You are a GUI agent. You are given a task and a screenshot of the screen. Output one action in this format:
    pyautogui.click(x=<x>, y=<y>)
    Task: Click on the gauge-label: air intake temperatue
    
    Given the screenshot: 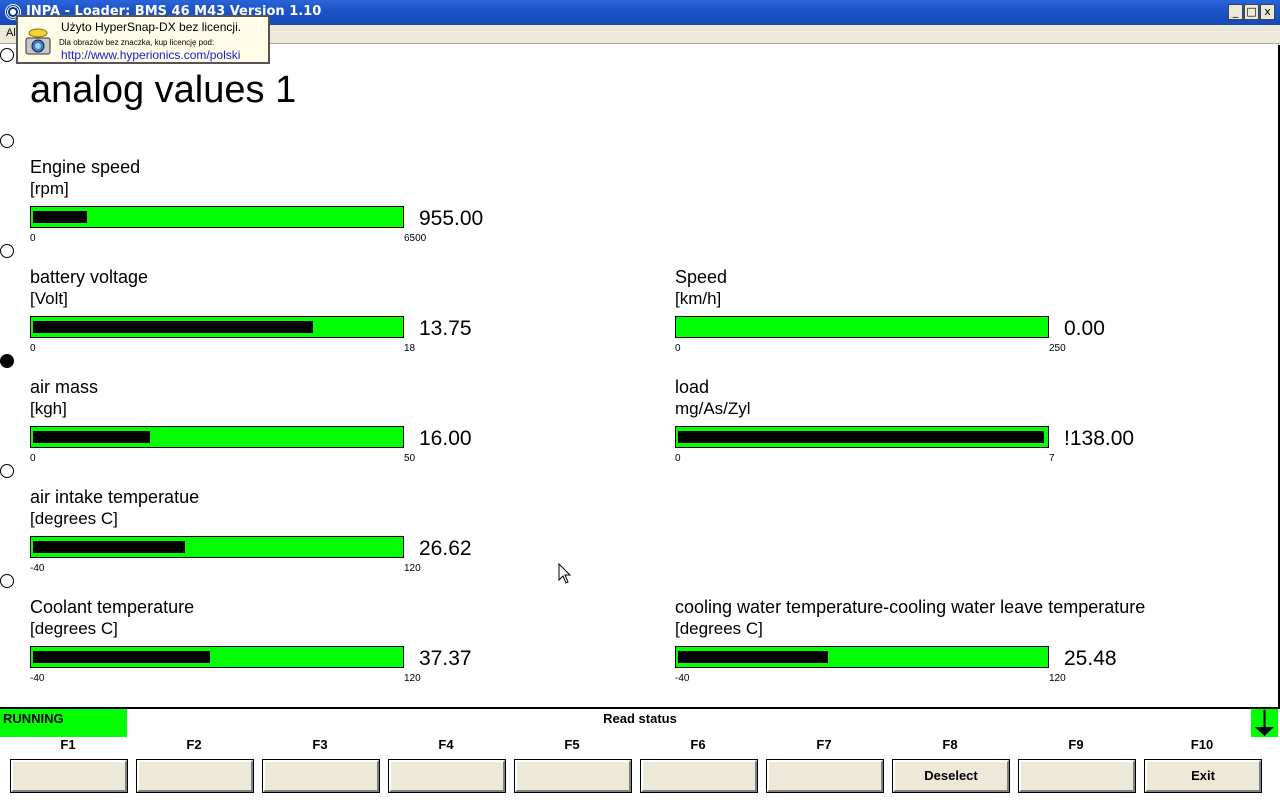 What is the action you would take?
    pyautogui.click(x=115, y=497)
    